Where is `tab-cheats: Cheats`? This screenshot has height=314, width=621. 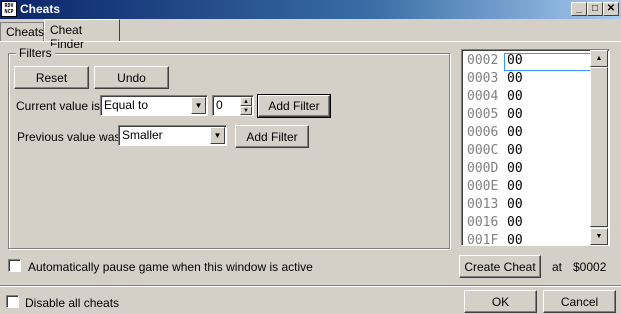
tab-cheats: Cheats is located at coordinates (22, 31).